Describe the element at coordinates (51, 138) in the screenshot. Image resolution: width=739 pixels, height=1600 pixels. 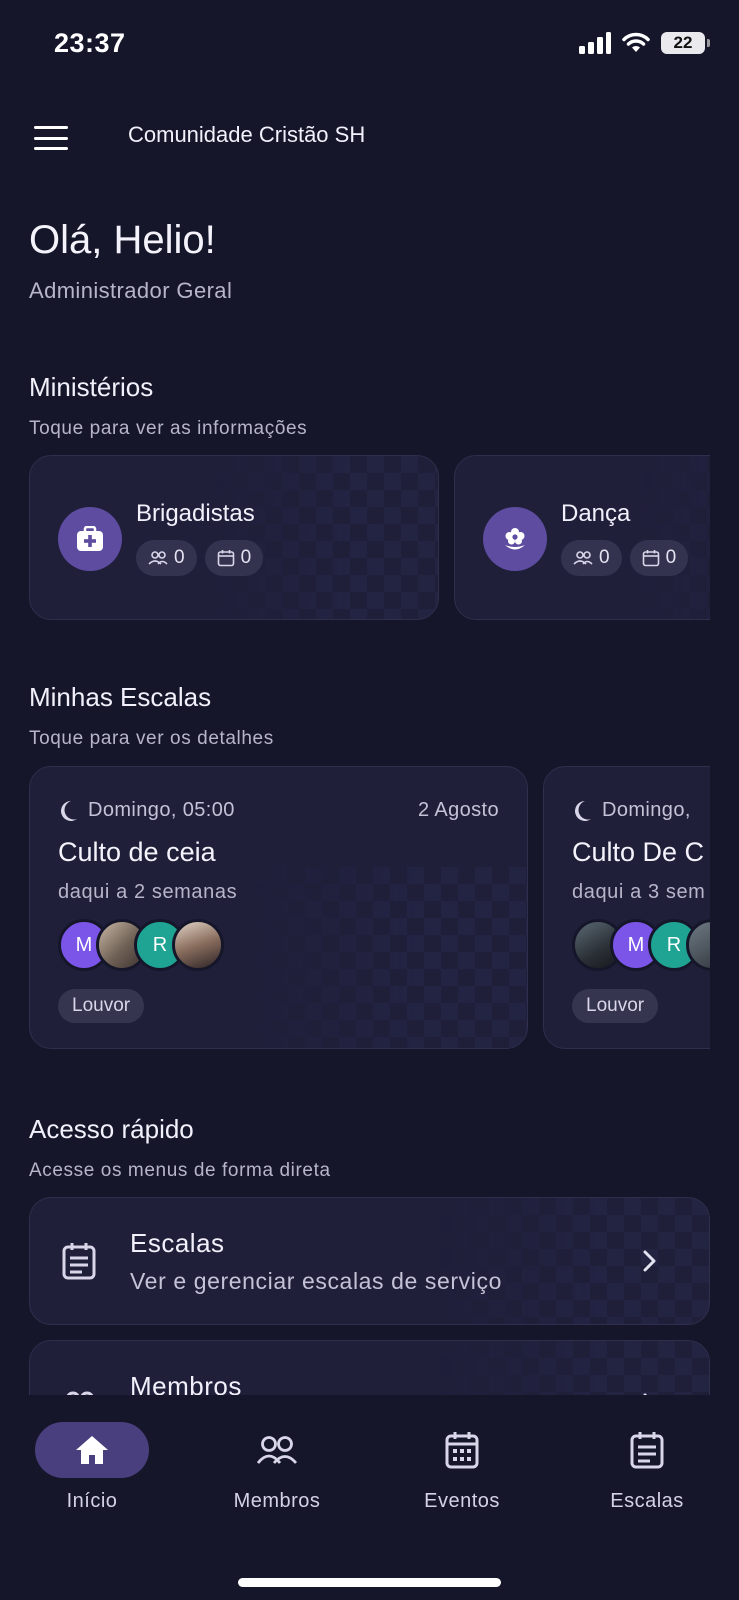
I see `menu-icon` at that location.